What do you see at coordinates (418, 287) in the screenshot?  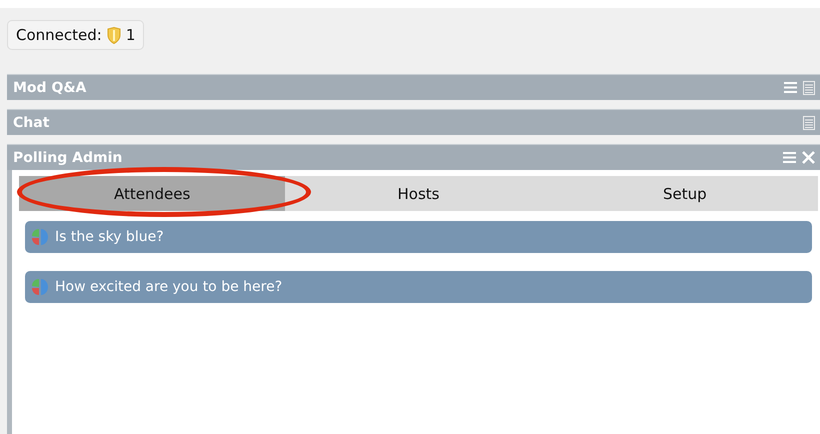 I see `poll-question: How excited are you to be here?` at bounding box center [418, 287].